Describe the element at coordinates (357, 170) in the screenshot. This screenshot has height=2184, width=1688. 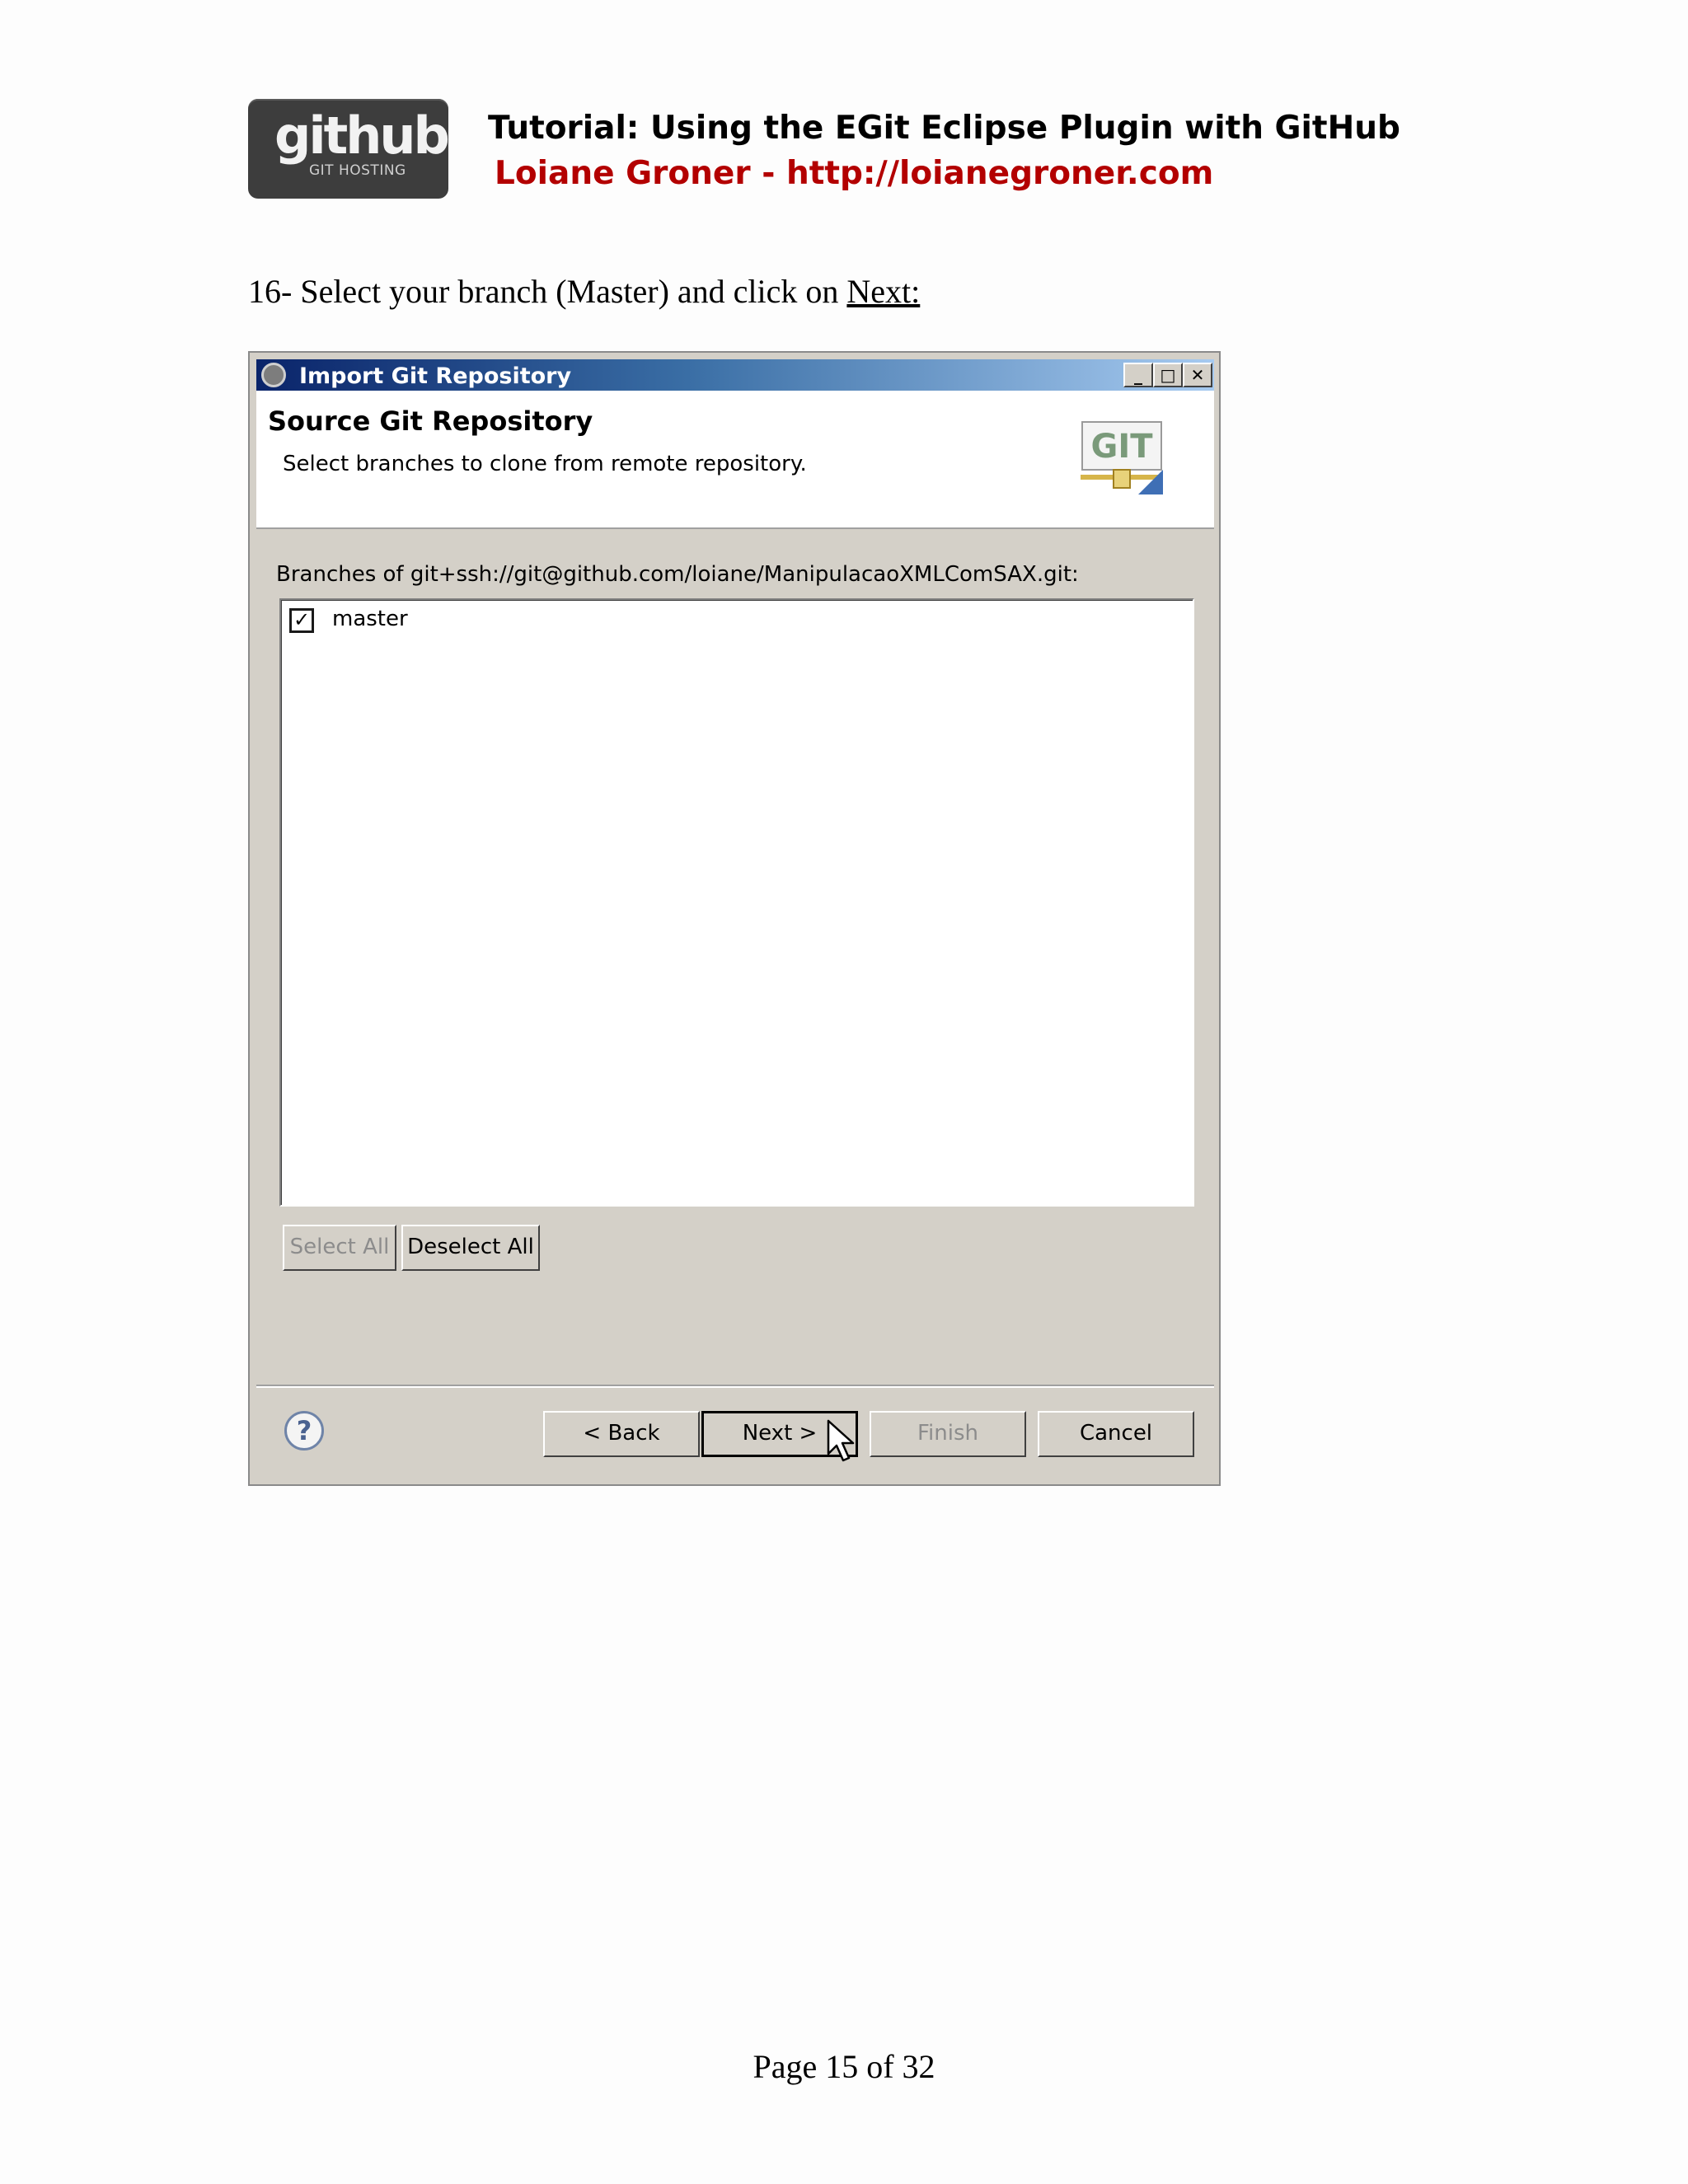
I see `logo-subtitle: GIT HOSTING` at that location.